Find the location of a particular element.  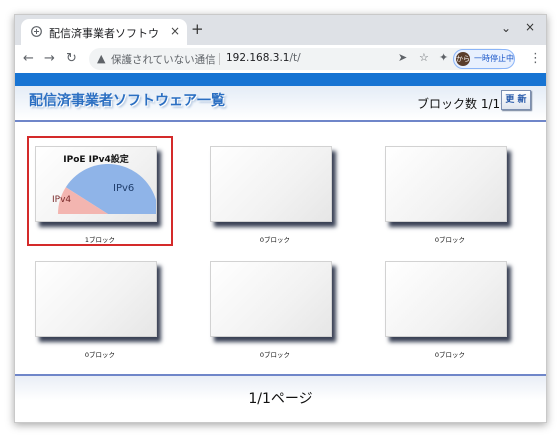

tile-card: IPoE IPv4設定 IPv6 IPv4 is located at coordinates (96, 184).